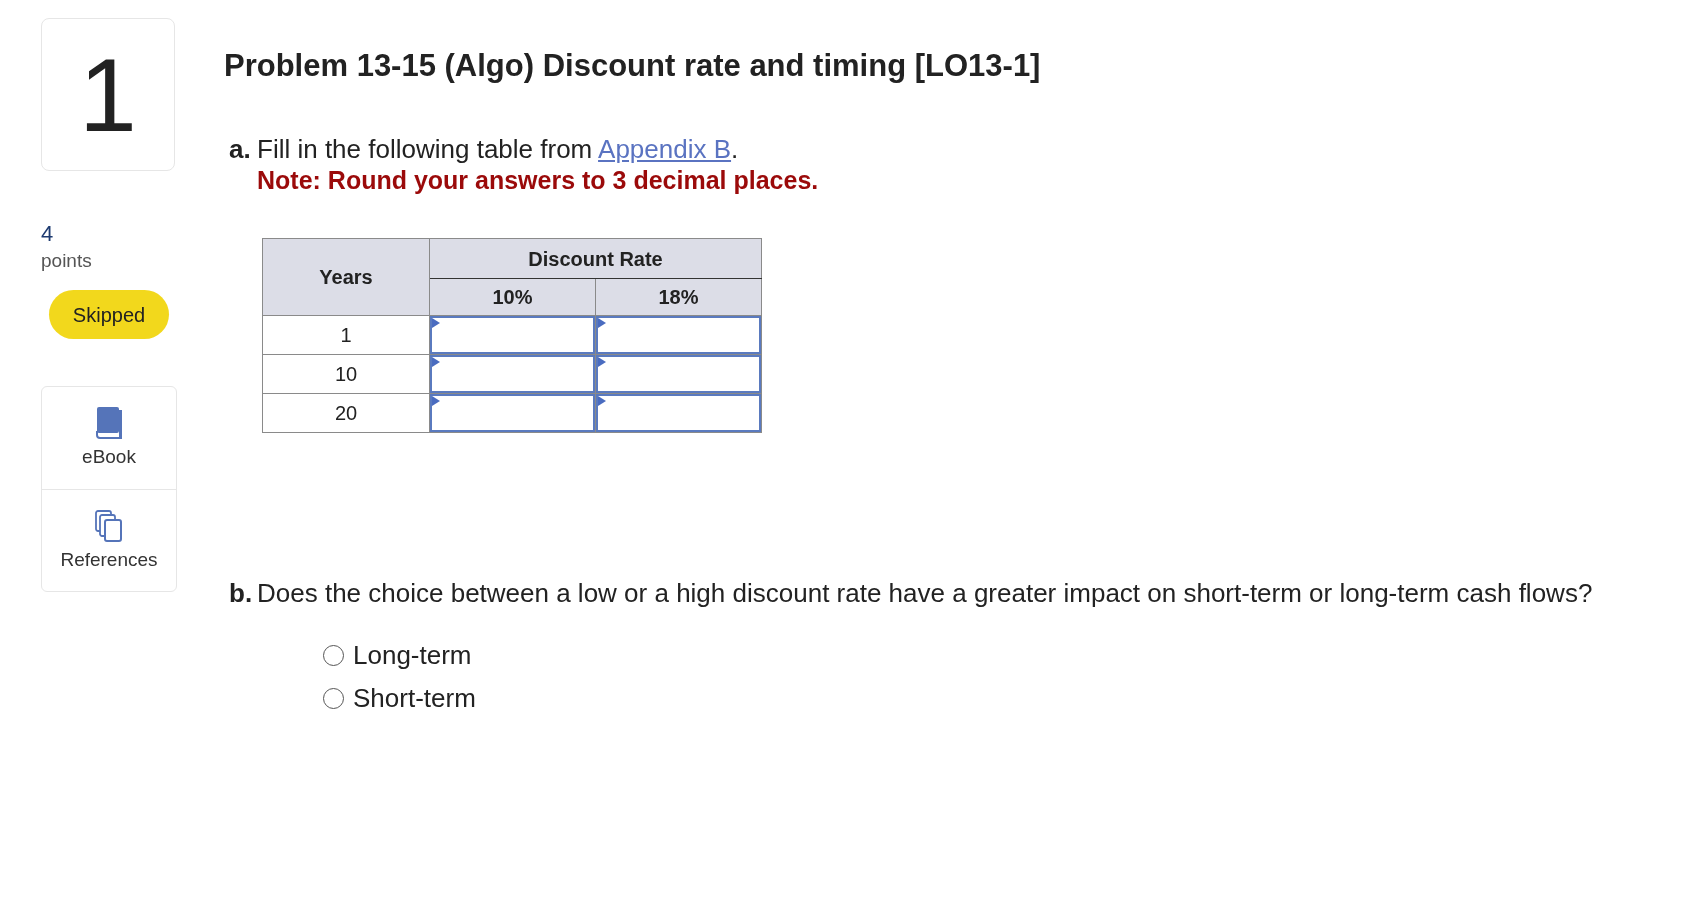 This screenshot has width=1682, height=912. What do you see at coordinates (512, 297) in the screenshot?
I see `column-header: 10%` at bounding box center [512, 297].